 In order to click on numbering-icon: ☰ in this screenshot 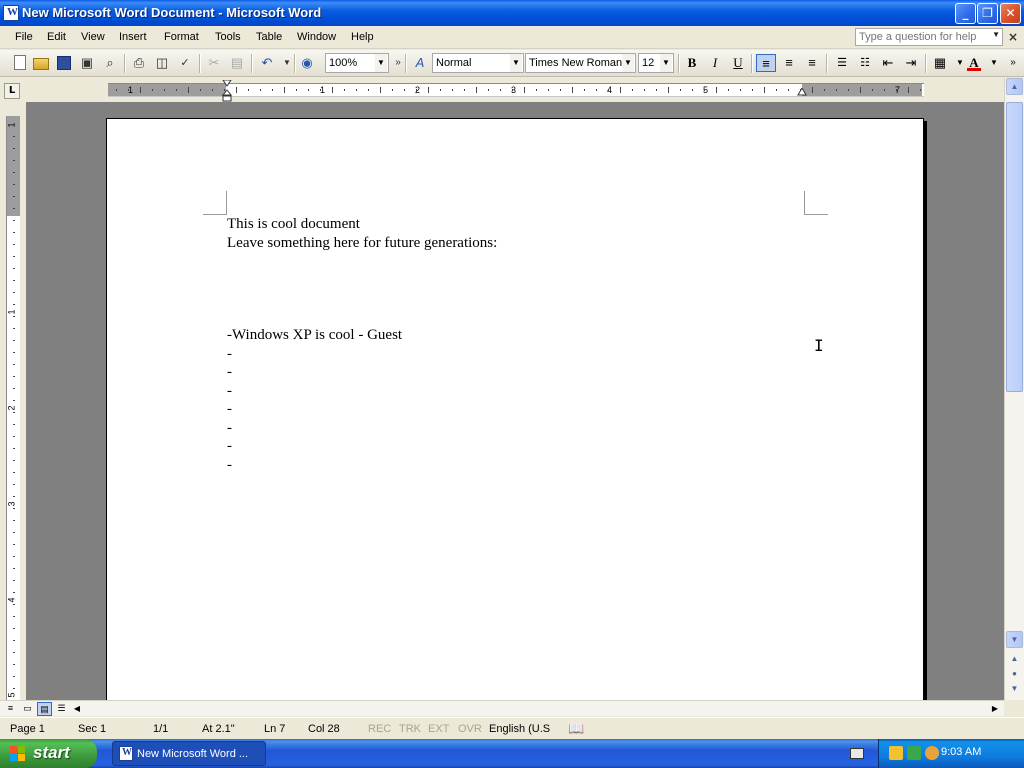, I will do `click(842, 63)`.